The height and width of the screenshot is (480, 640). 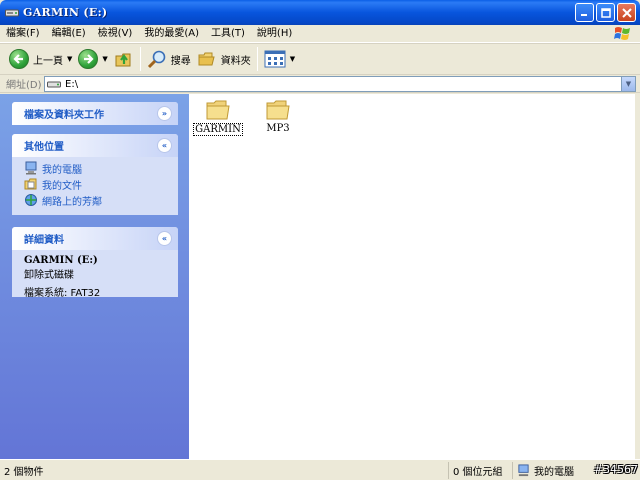 What do you see at coordinates (24, 85) in the screenshot?
I see `address-label: 網址(D)` at bounding box center [24, 85].